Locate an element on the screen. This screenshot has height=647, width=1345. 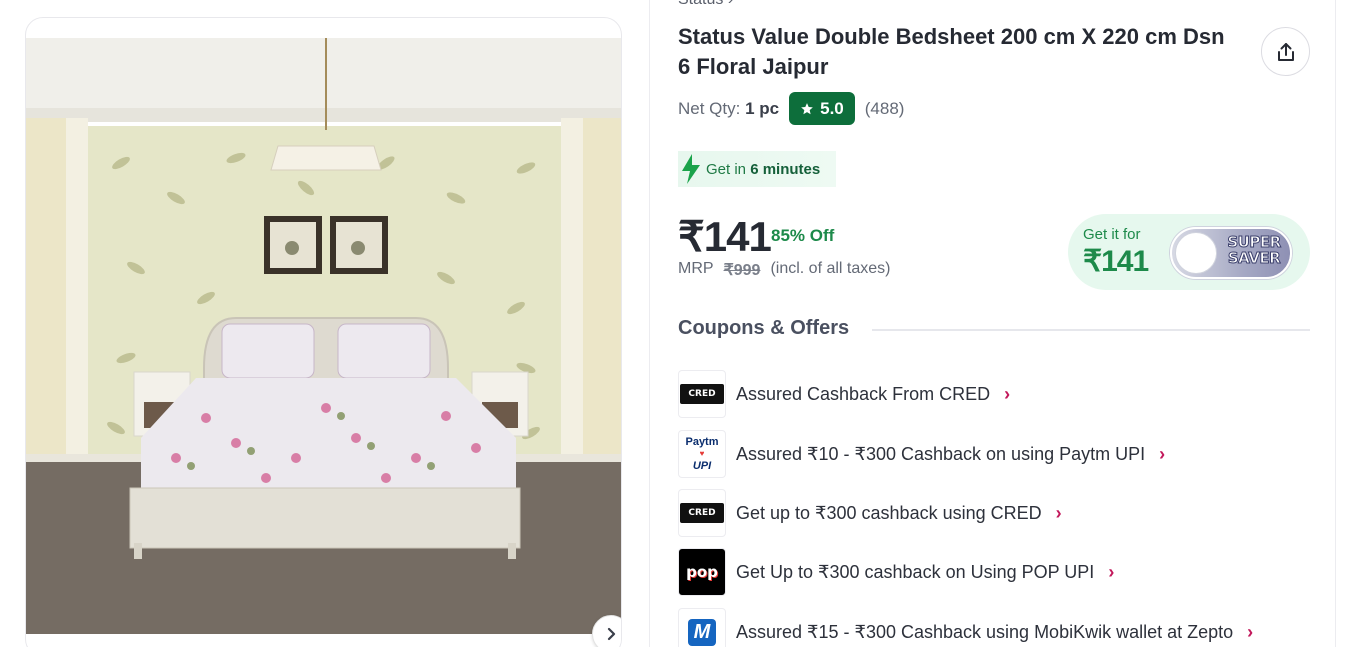
net-qty: Net Qty: 1 pc is located at coordinates (728, 109).